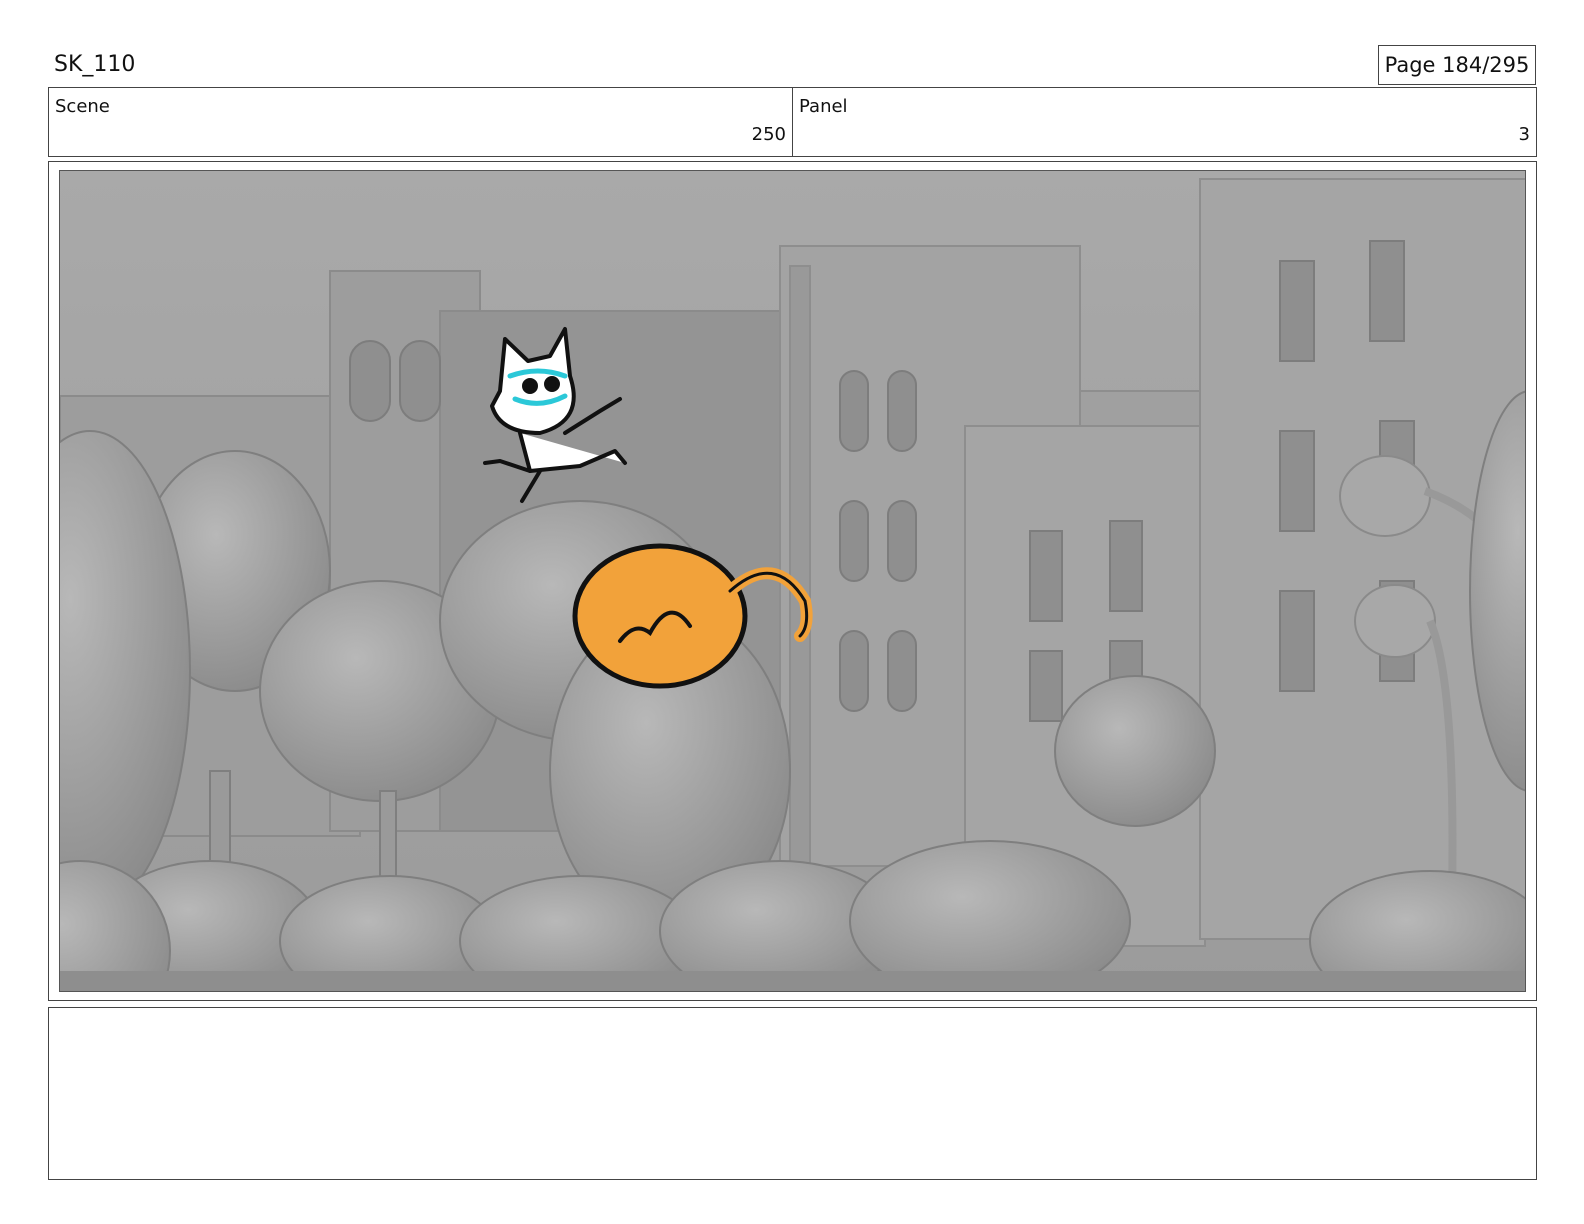 The width and height of the screenshot is (1584, 1224). What do you see at coordinates (1457, 65) in the screenshot?
I see `page-number-box: Page 184/295` at bounding box center [1457, 65].